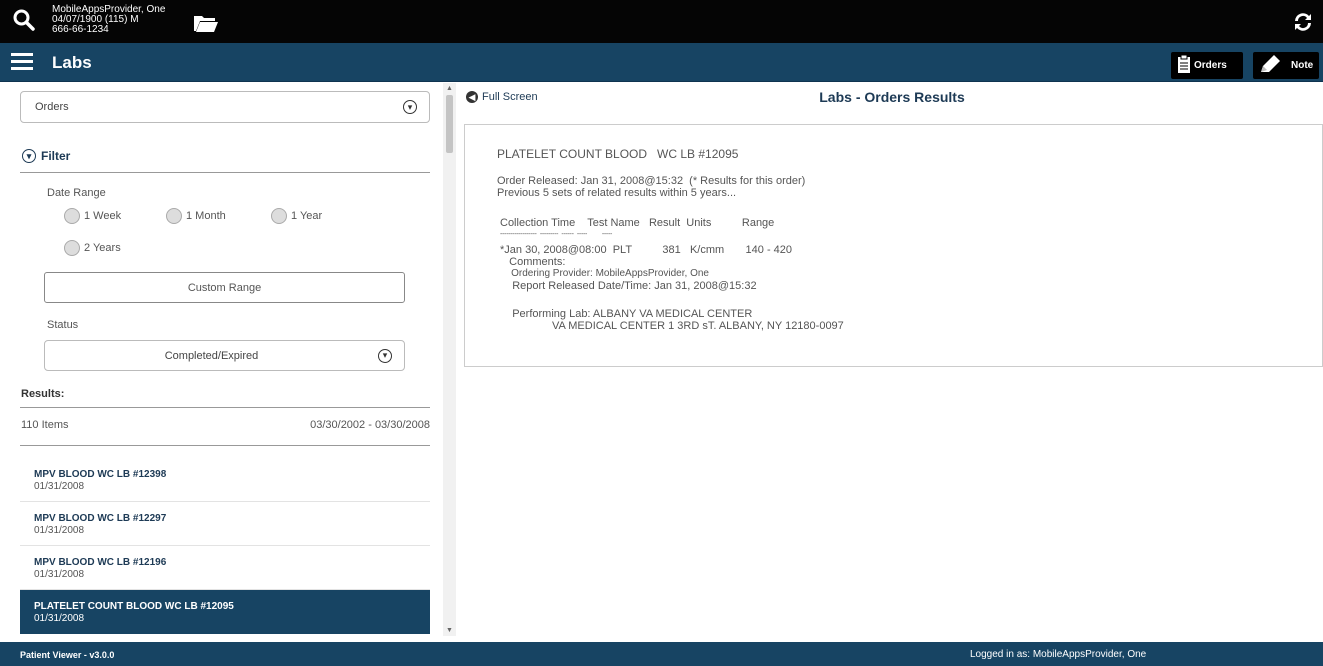 The height and width of the screenshot is (666, 1323). What do you see at coordinates (22, 62) in the screenshot?
I see `hamburger-menu-icon` at bounding box center [22, 62].